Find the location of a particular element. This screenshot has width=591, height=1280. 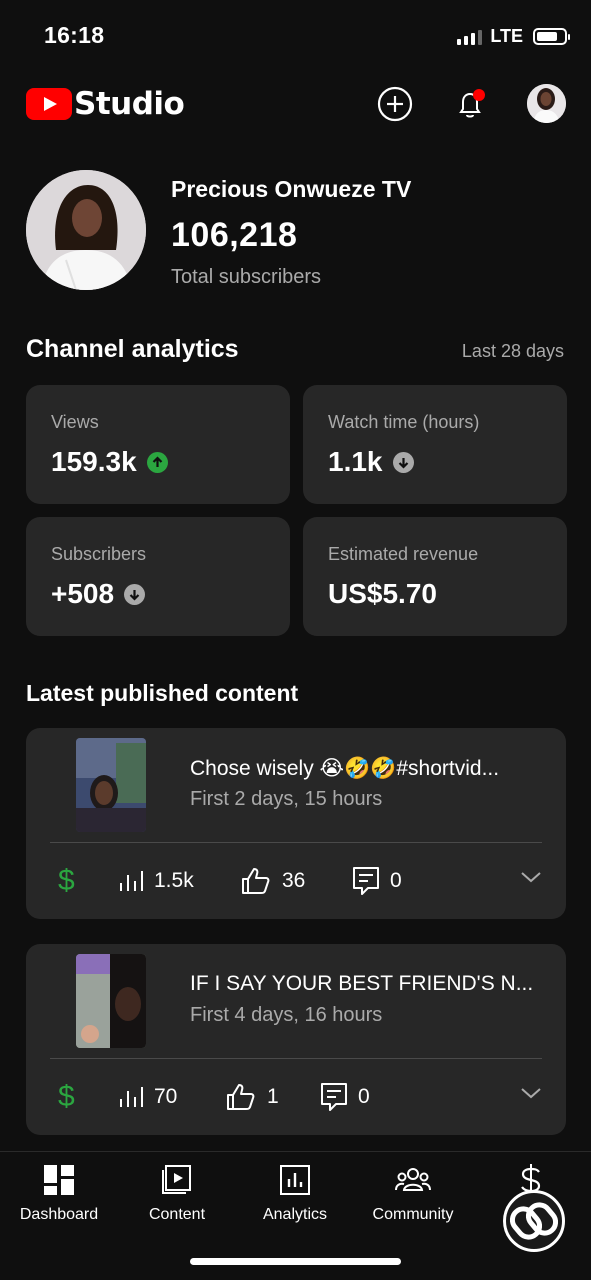

nav-content: Content is located at coordinates (177, 1193).